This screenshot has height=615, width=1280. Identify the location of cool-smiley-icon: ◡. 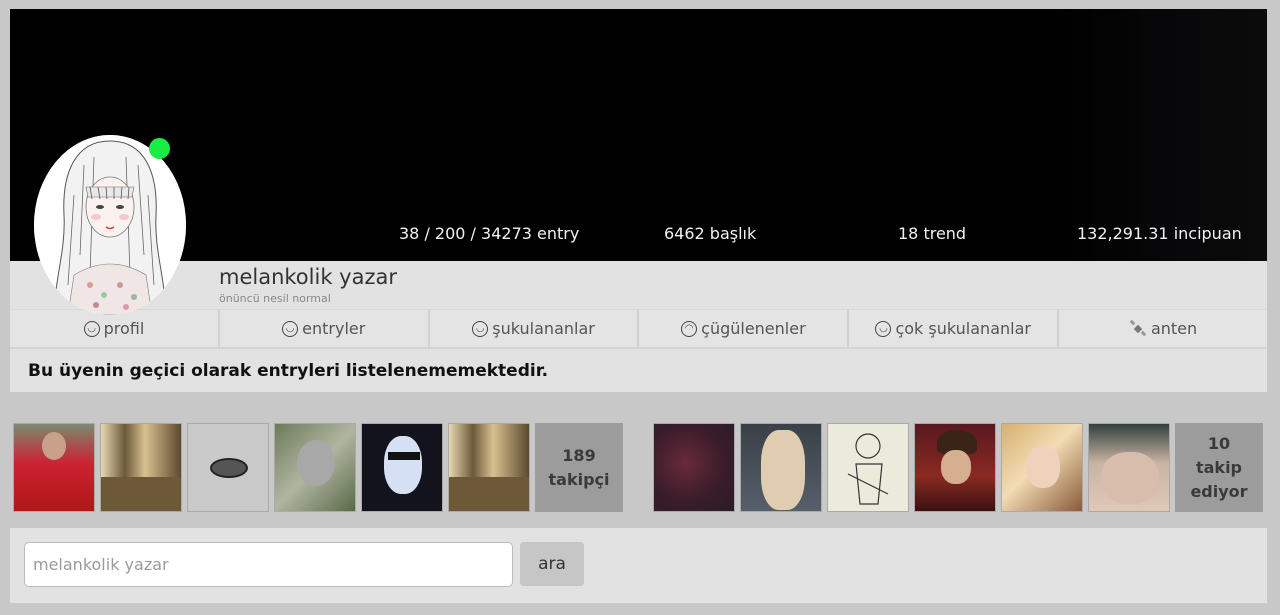
(91, 328).